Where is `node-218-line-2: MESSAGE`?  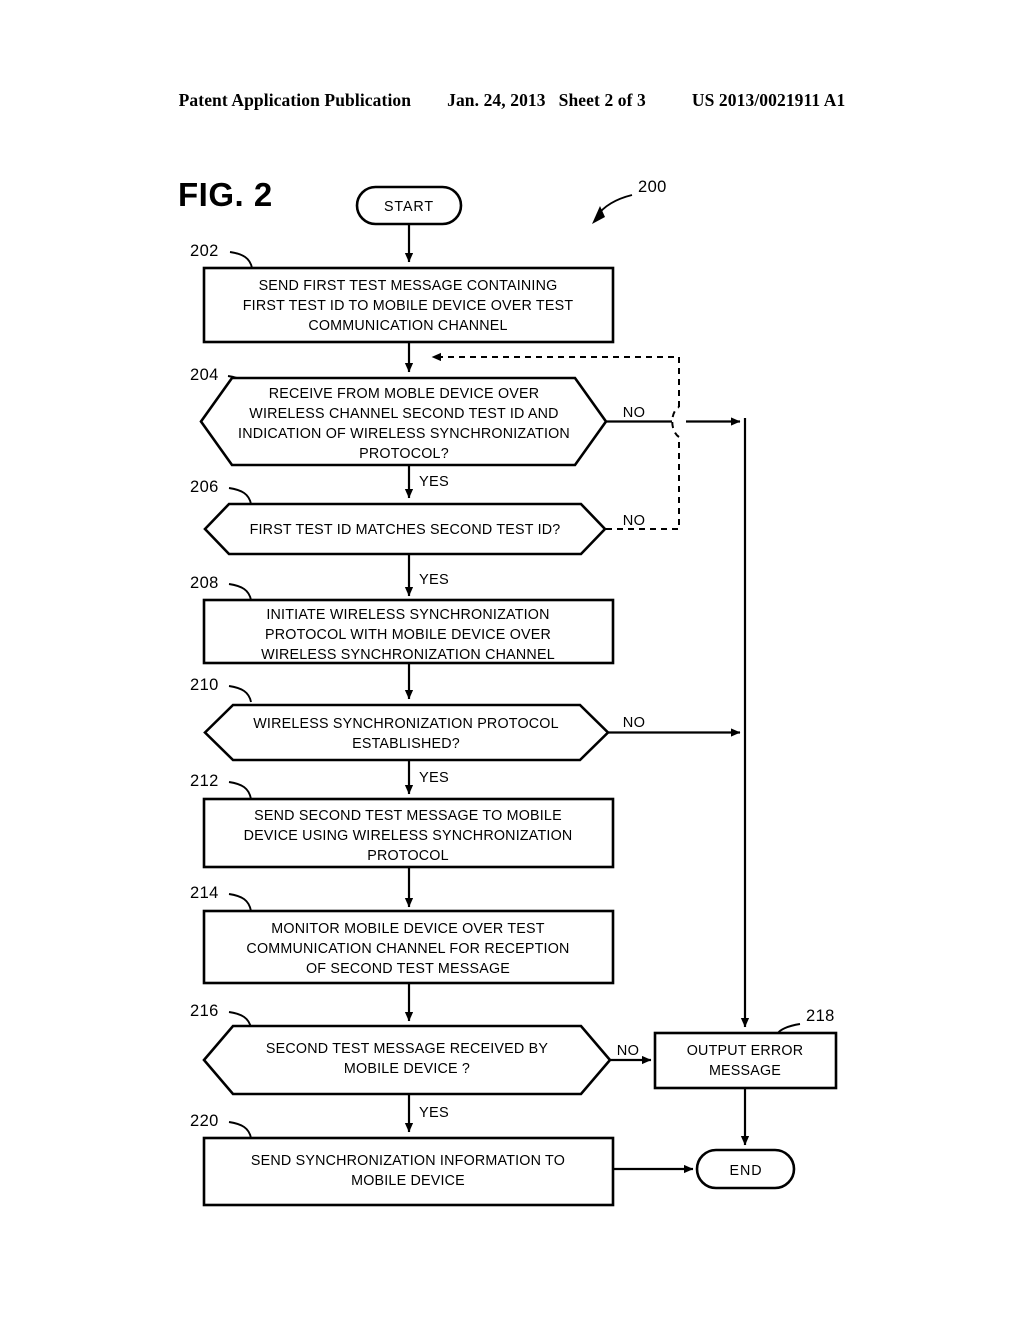 node-218-line-2: MESSAGE is located at coordinates (745, 1071).